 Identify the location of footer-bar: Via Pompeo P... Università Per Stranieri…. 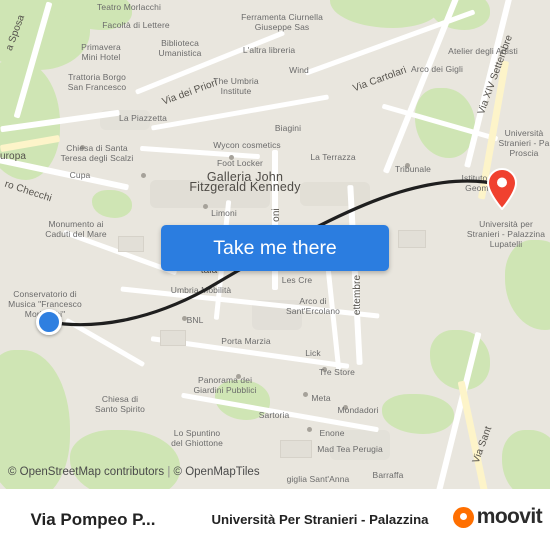
(275, 519).